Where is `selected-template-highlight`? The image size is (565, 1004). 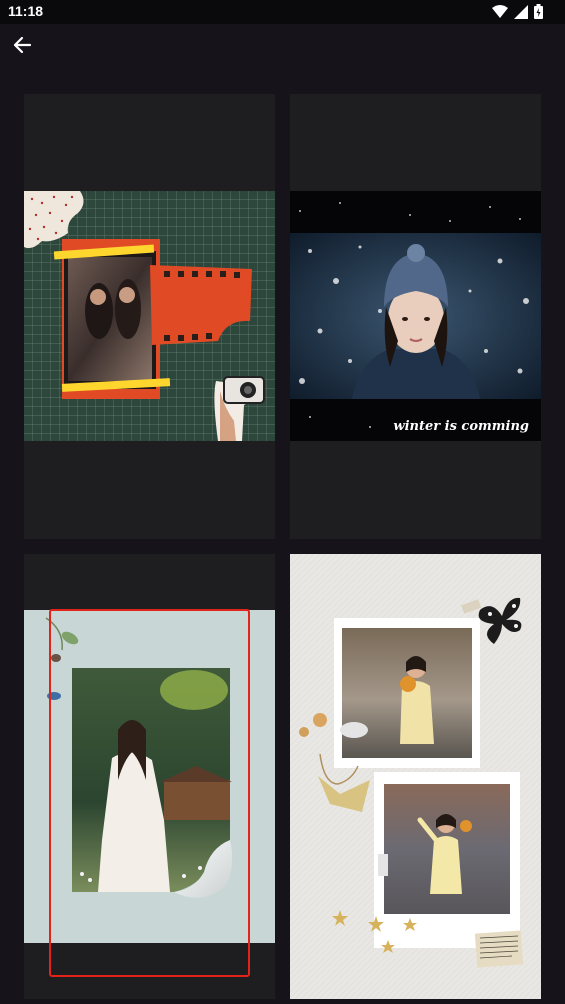 selected-template-highlight is located at coordinates (149, 793).